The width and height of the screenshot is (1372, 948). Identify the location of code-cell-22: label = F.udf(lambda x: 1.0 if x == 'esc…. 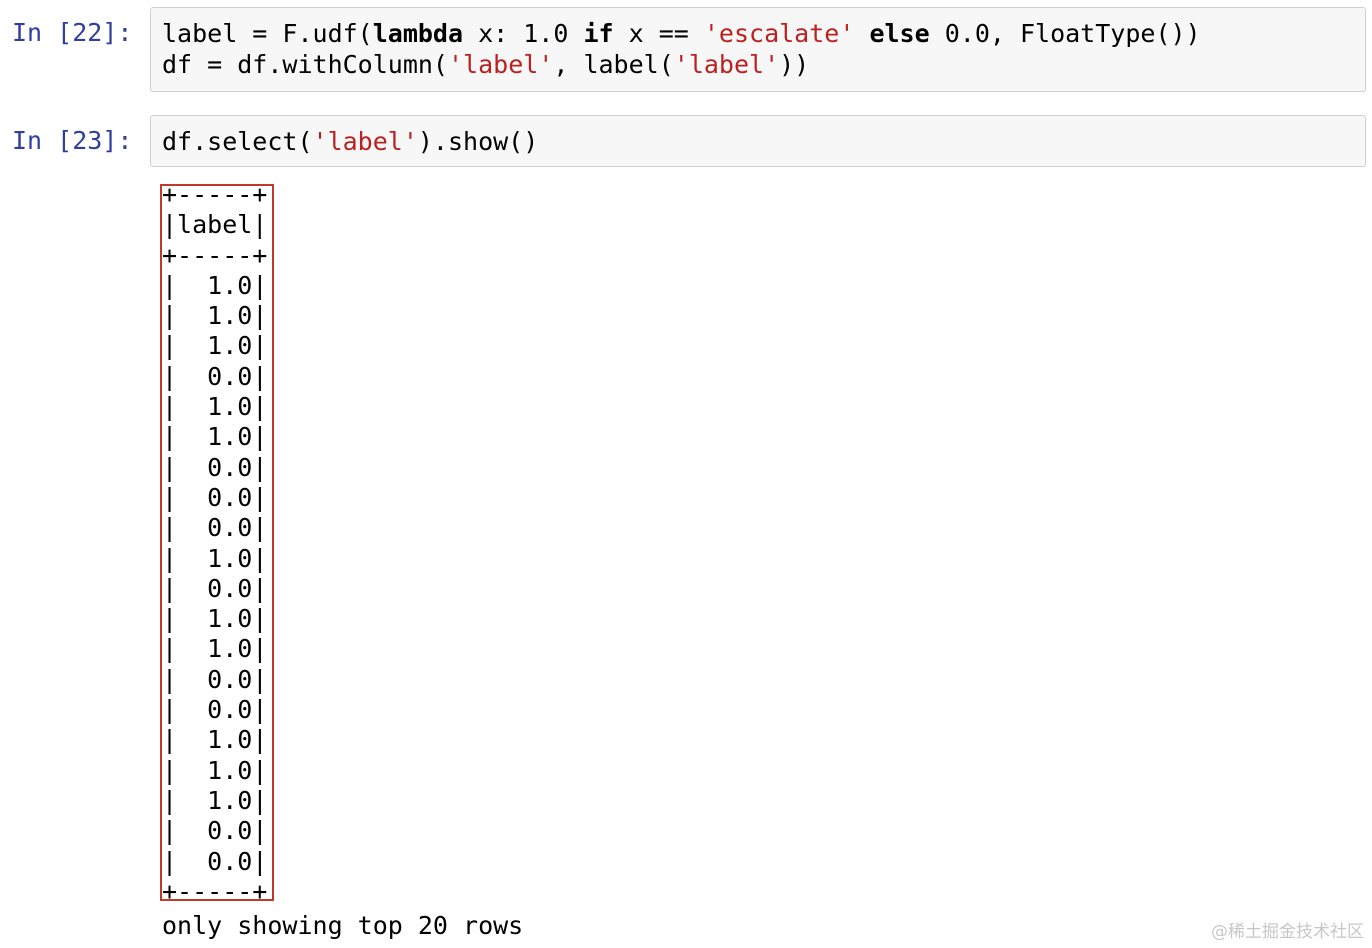
(758, 49).